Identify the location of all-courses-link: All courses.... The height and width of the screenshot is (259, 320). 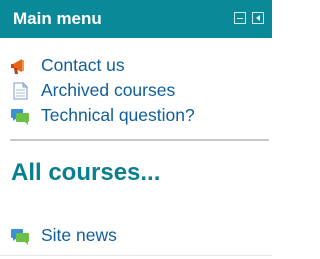
(85, 173).